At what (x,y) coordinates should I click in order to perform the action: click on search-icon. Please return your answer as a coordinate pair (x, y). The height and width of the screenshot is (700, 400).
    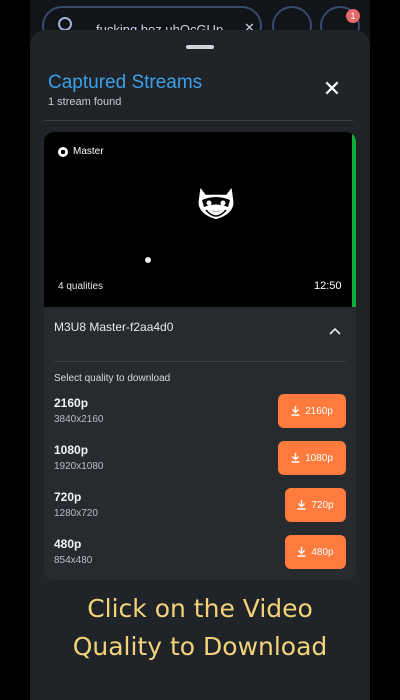
    Looking at the image, I should click on (65, 24).